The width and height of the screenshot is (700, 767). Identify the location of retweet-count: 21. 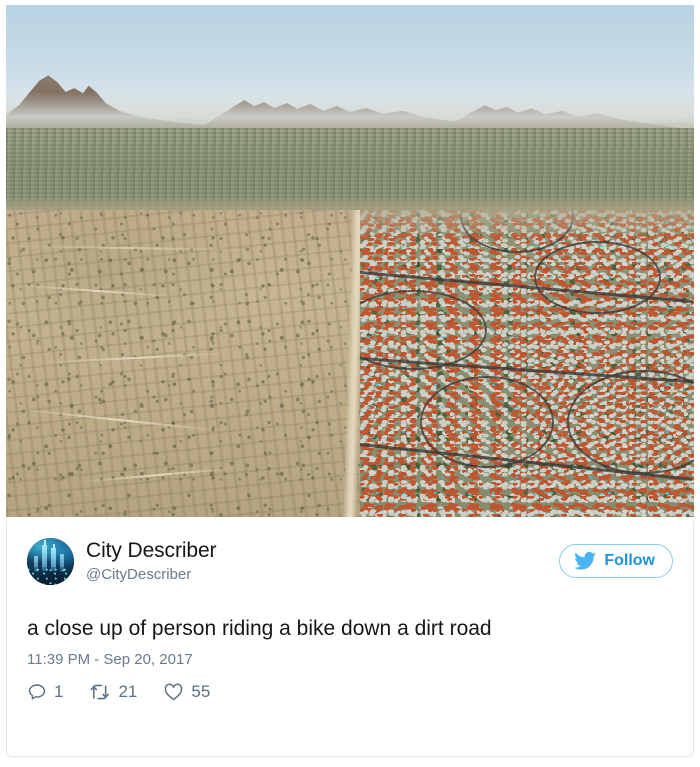
(128, 692).